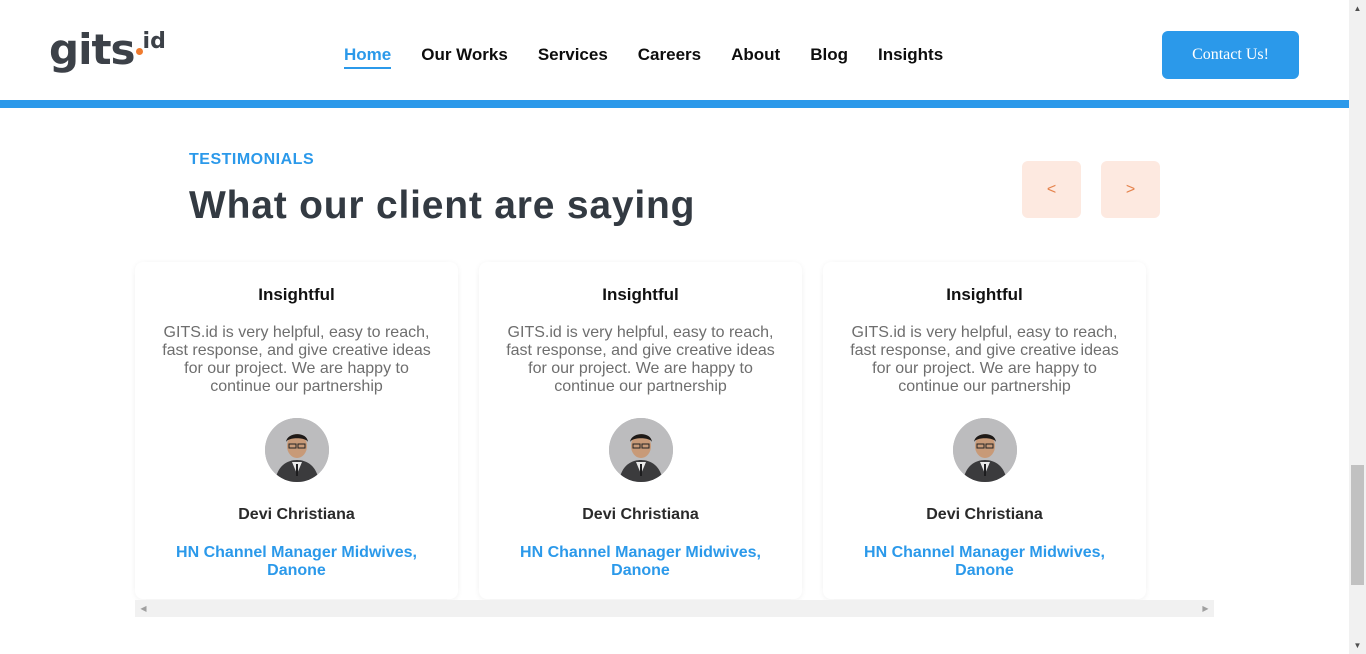 The width and height of the screenshot is (1366, 654). Describe the element at coordinates (1130, 189) in the screenshot. I see `carousel-next-button: >` at that location.